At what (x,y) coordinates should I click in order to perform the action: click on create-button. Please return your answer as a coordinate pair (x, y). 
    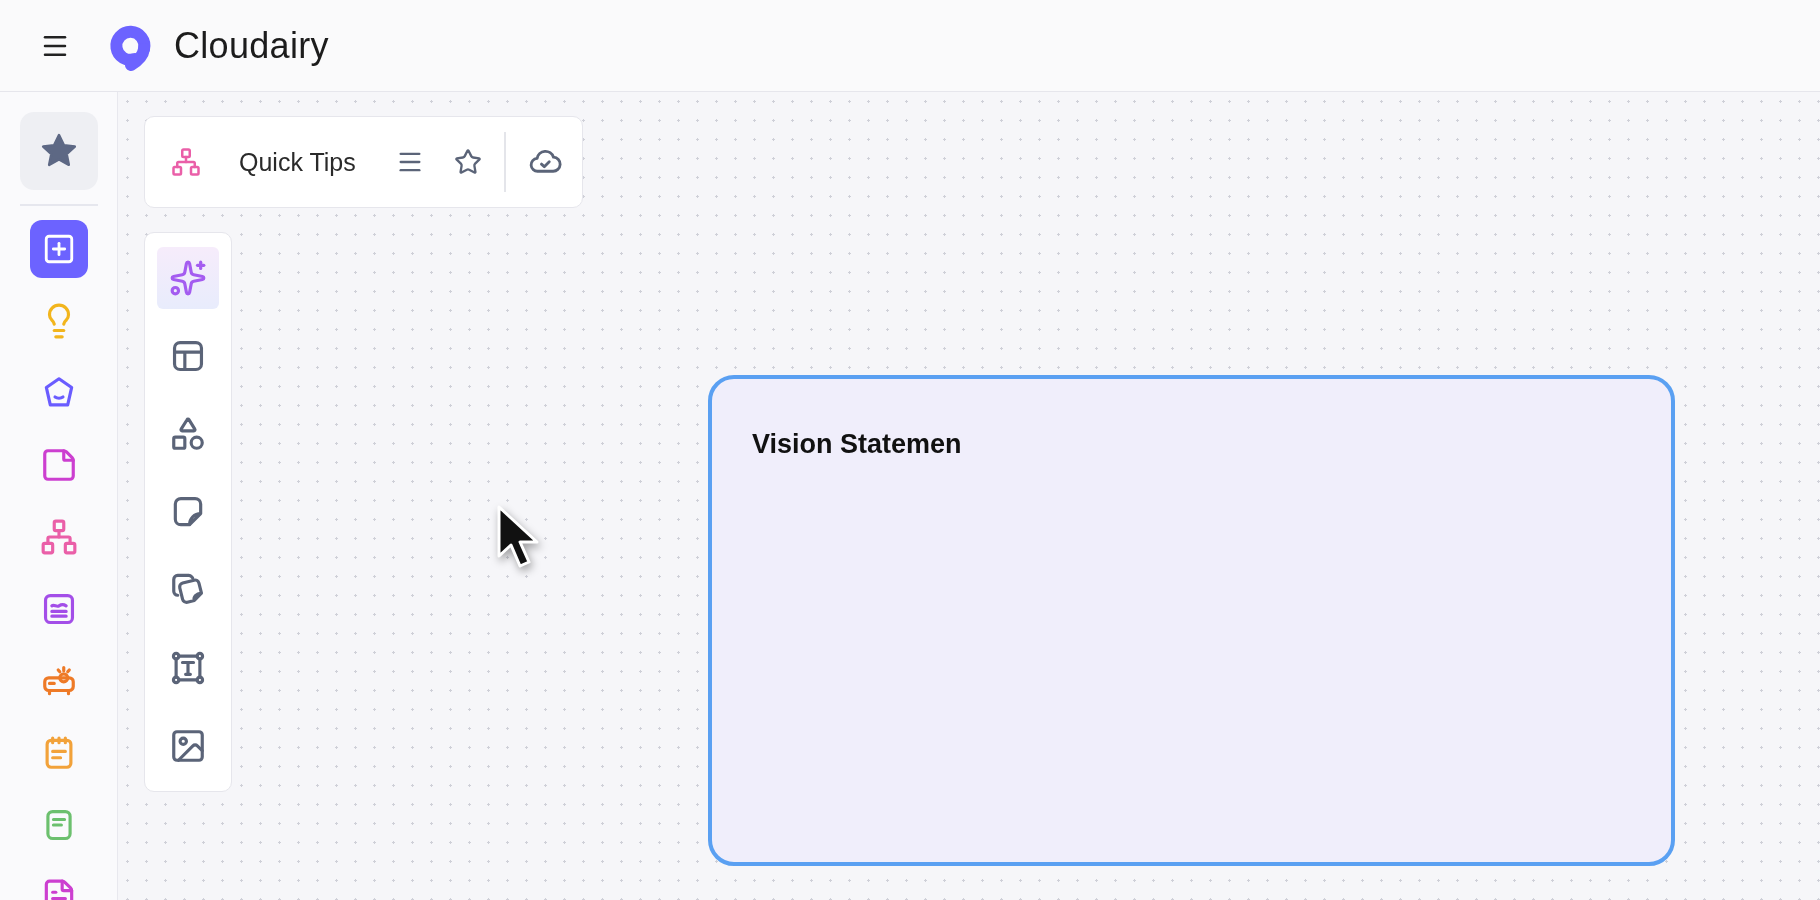
    Looking at the image, I should click on (58, 249).